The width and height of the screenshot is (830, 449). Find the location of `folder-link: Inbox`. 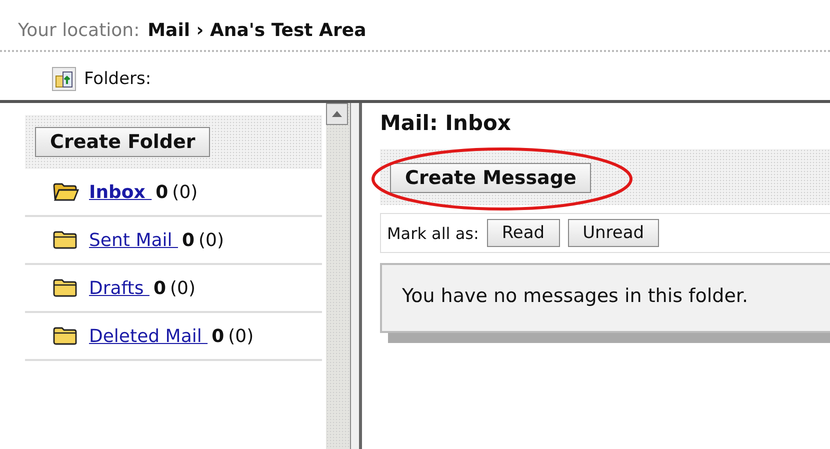

folder-link: Inbox is located at coordinates (120, 192).